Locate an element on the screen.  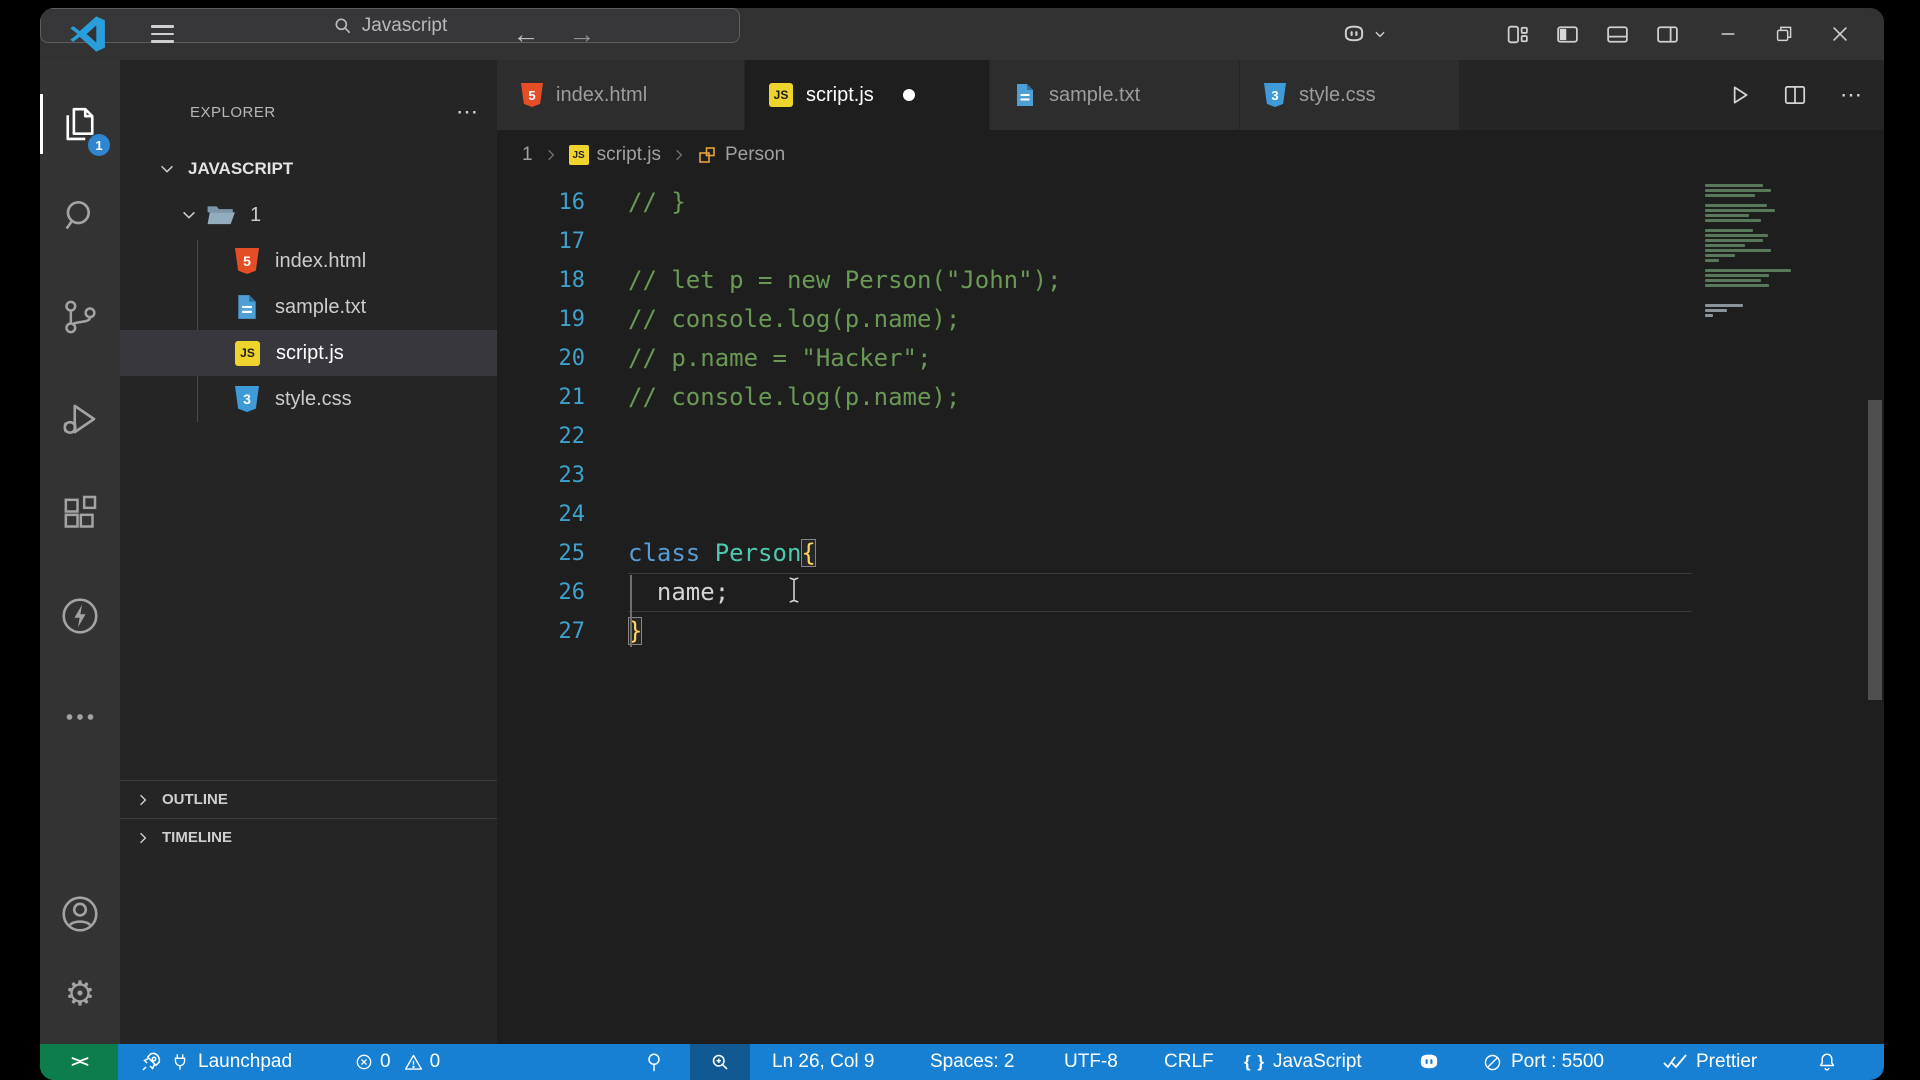
line-col-indicator: Ln 26, Col 9 is located at coordinates (823, 1062).